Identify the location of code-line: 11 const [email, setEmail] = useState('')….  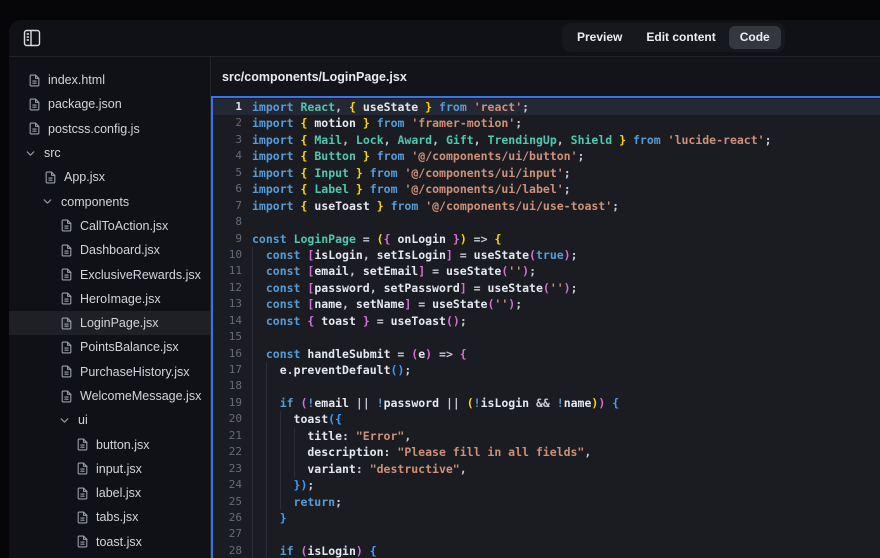
(546, 271).